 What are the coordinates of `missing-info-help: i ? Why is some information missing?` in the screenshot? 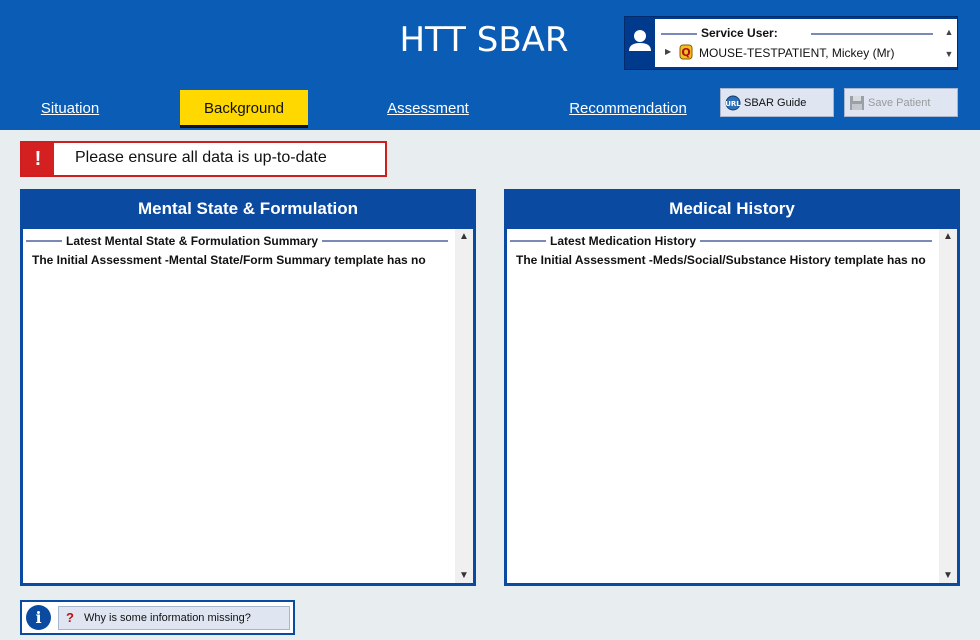 It's located at (157, 617).